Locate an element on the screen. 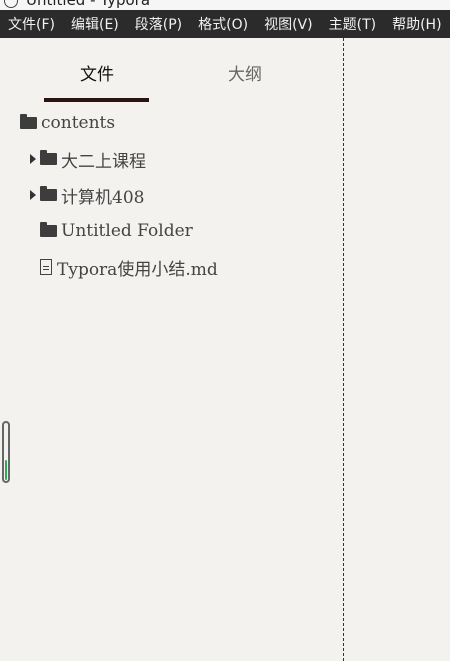 The height and width of the screenshot is (661, 450). tree-root-label: contents is located at coordinates (78, 123).